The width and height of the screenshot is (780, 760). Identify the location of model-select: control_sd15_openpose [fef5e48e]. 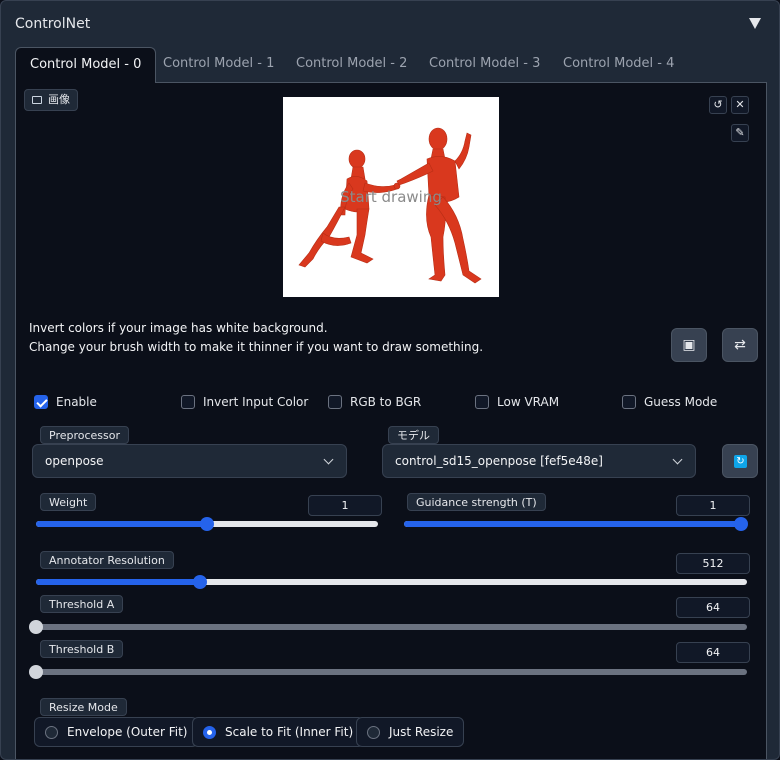
(539, 461).